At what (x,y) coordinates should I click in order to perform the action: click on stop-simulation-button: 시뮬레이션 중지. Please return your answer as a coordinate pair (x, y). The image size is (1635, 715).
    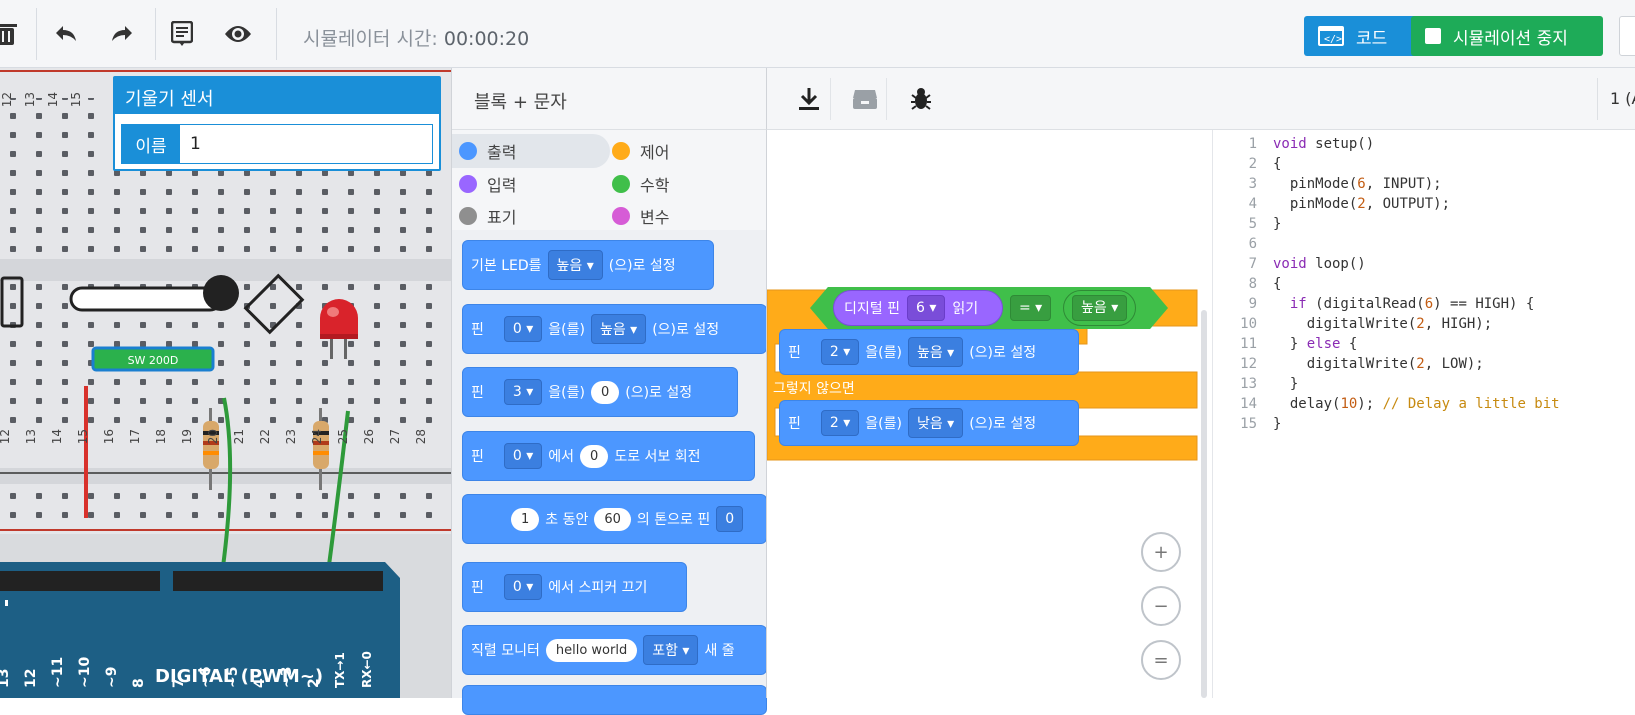
    Looking at the image, I should click on (1507, 36).